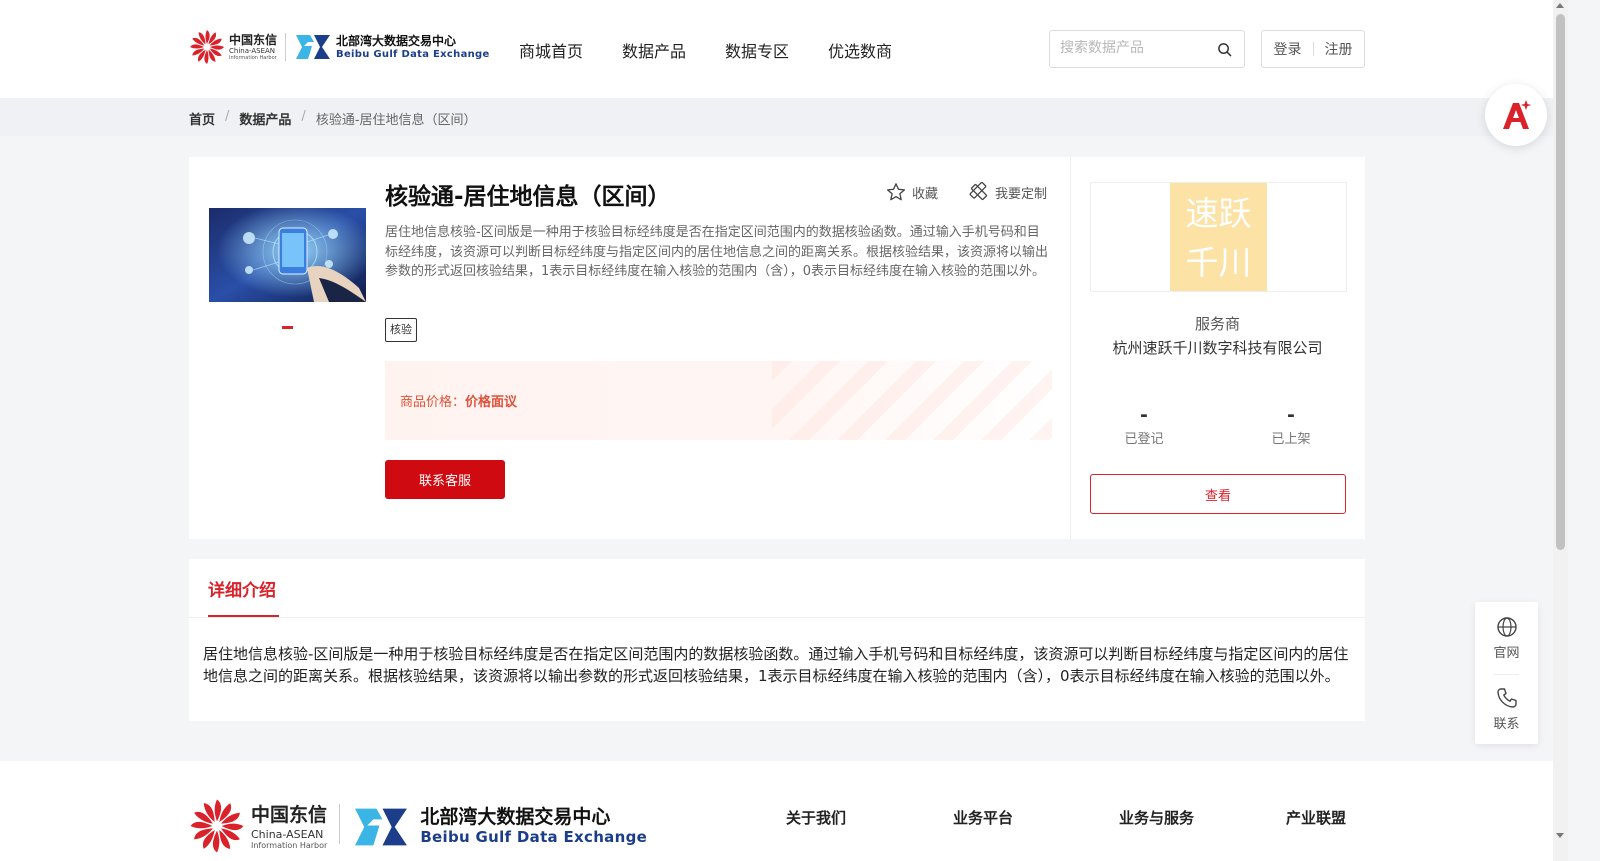 This screenshot has width=1600, height=861. I want to click on tab-divider, so click(777, 617).